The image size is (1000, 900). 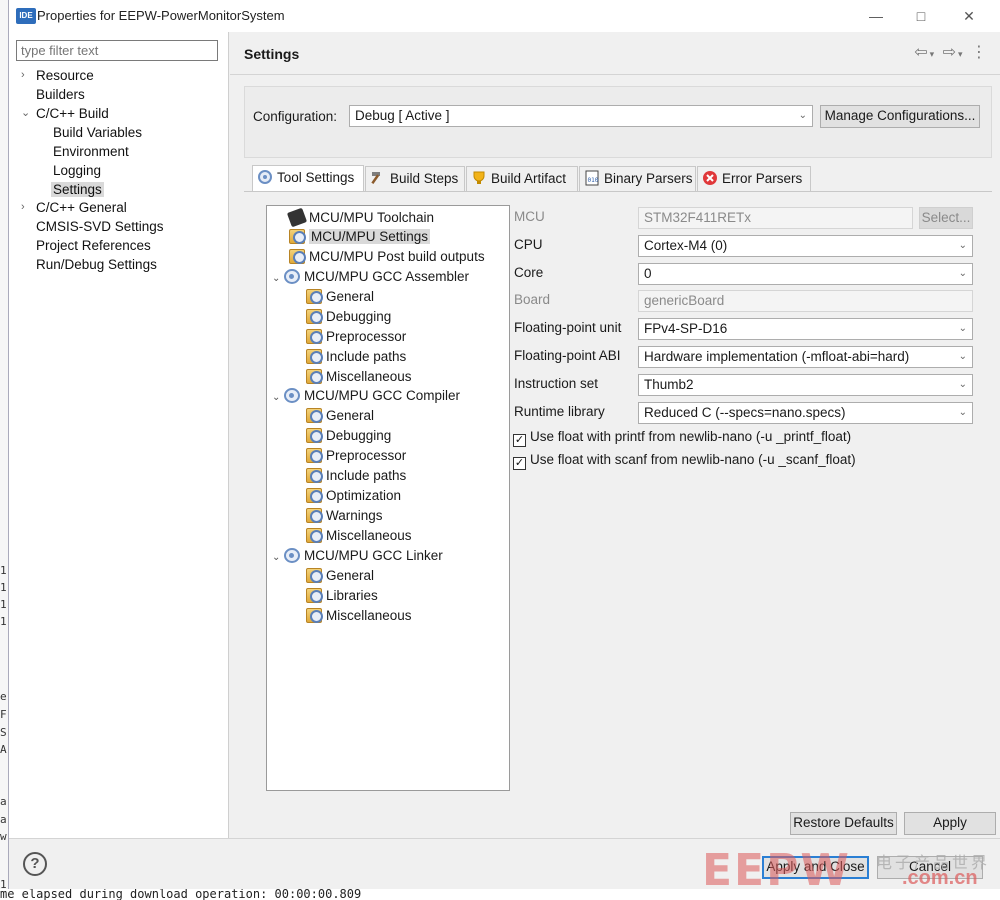 I want to click on tab-error-parsers: Error Parsers, so click(x=754, y=178).